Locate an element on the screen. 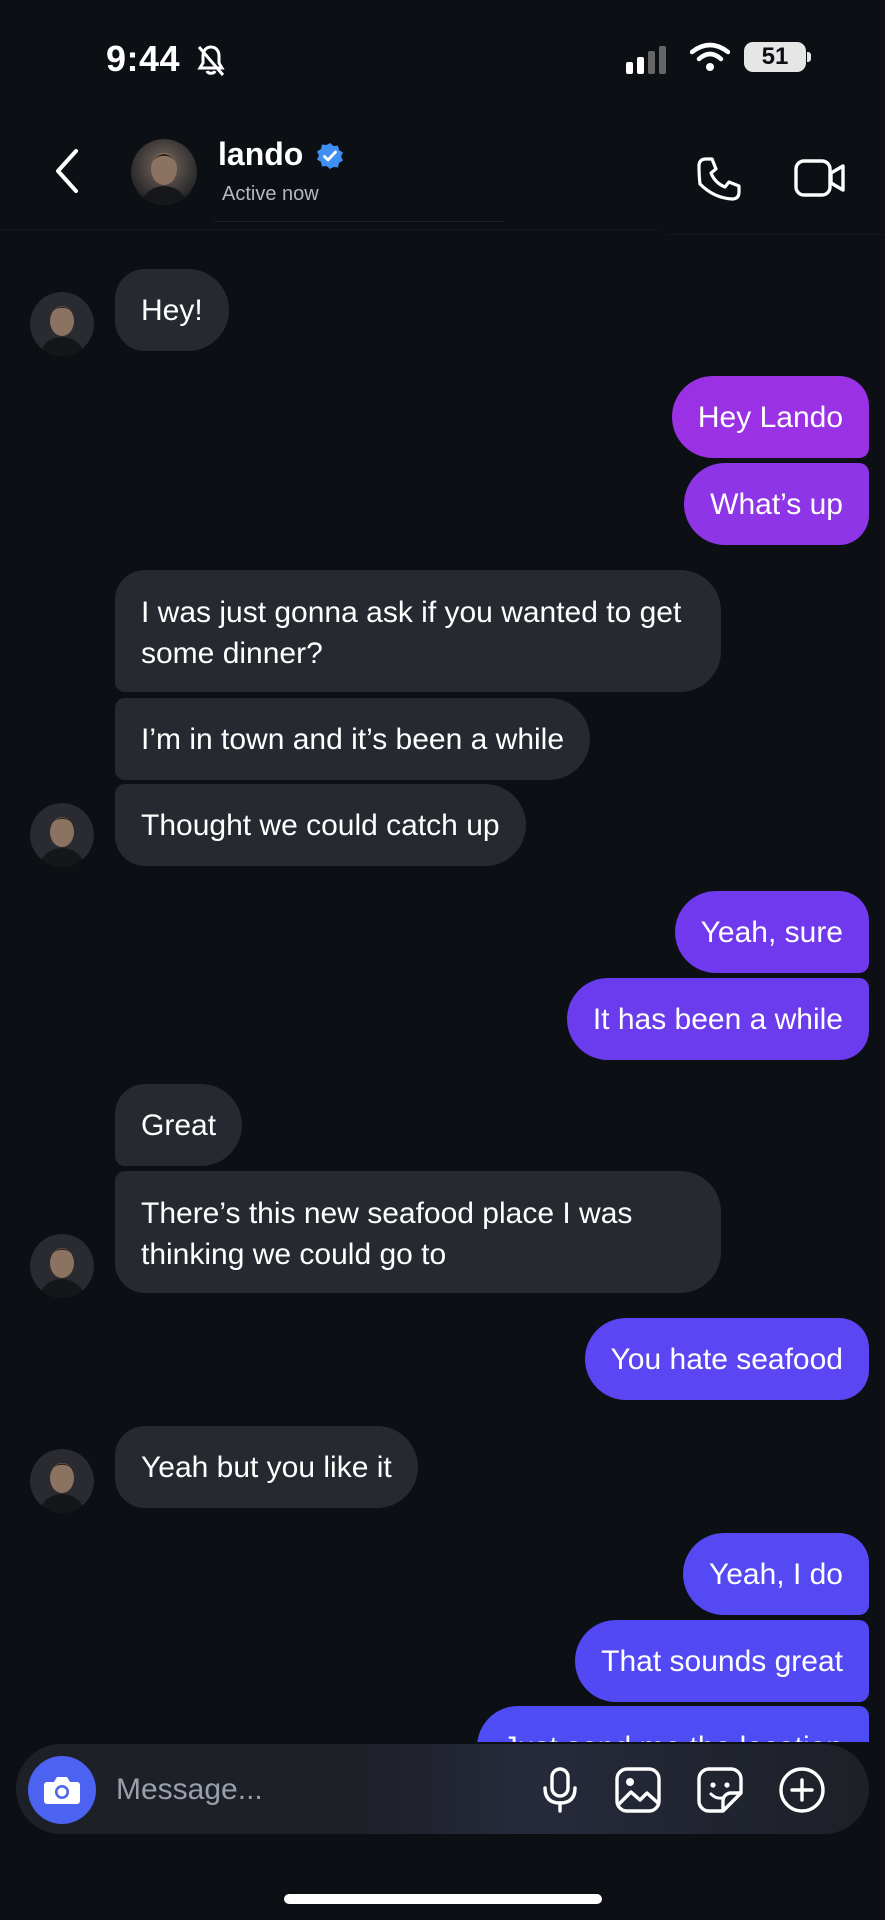 This screenshot has width=885, height=1920. camera-button is located at coordinates (62, 1790).